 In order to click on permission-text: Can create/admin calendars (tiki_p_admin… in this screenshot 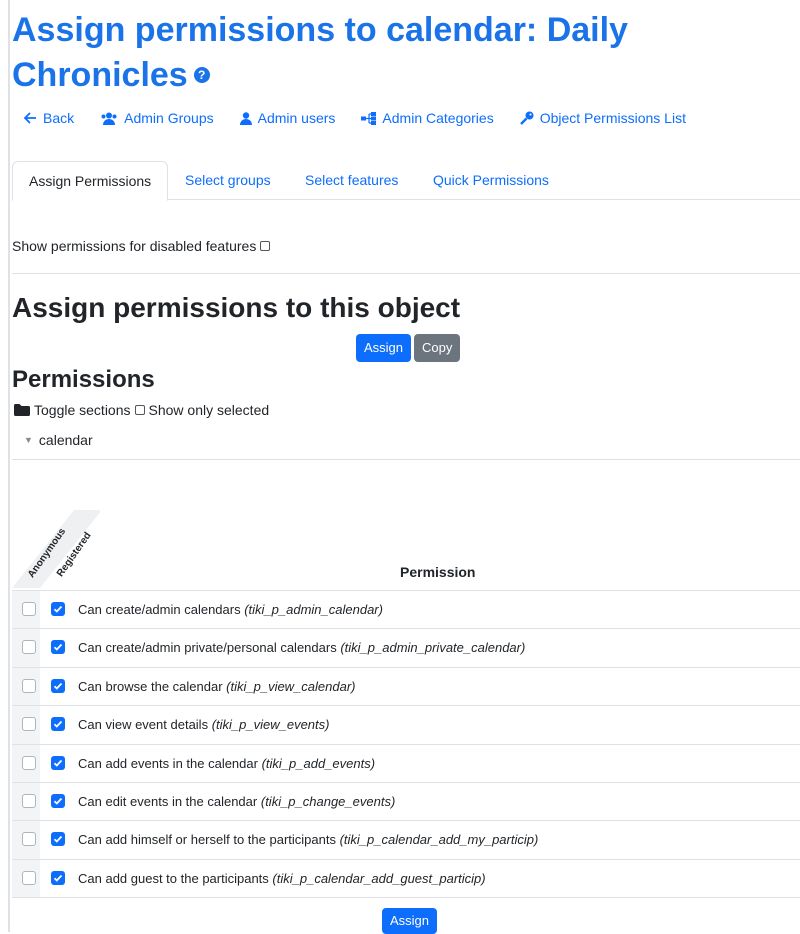, I will do `click(230, 609)`.